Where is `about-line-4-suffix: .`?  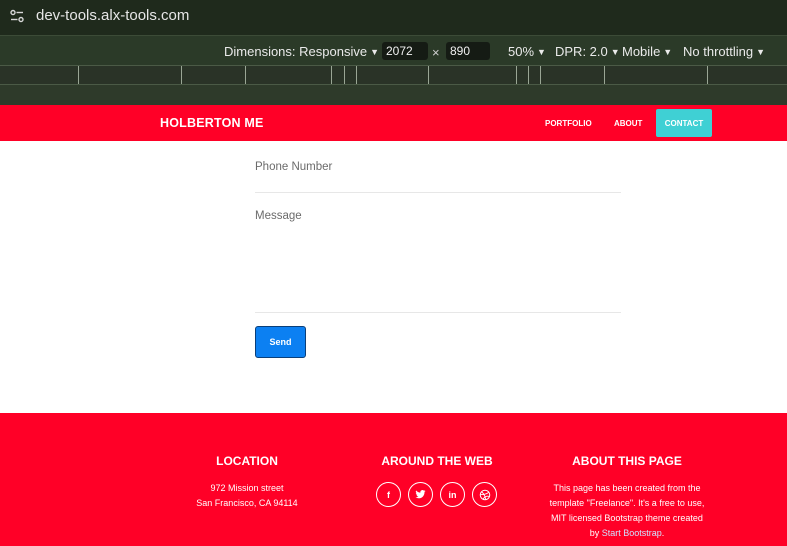
about-line-4-suffix: . is located at coordinates (663, 533).